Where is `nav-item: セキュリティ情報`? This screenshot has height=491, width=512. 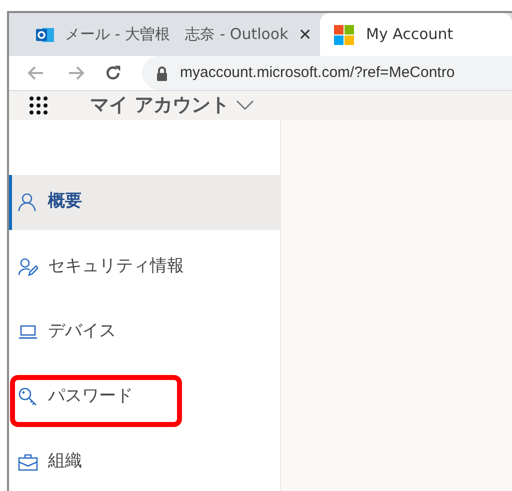
nav-item: セキュリティ情報 is located at coordinates (144, 267).